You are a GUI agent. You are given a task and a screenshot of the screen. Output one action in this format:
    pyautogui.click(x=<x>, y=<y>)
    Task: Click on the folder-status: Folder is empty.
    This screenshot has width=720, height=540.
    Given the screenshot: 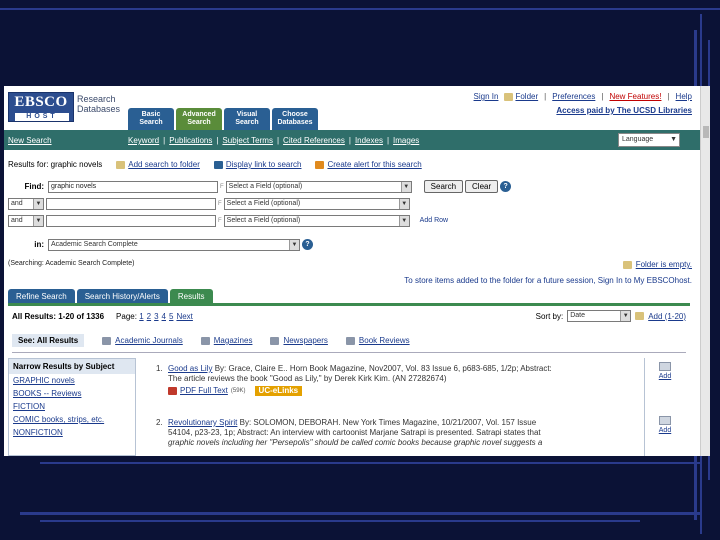 What is the action you would take?
    pyautogui.click(x=657, y=264)
    